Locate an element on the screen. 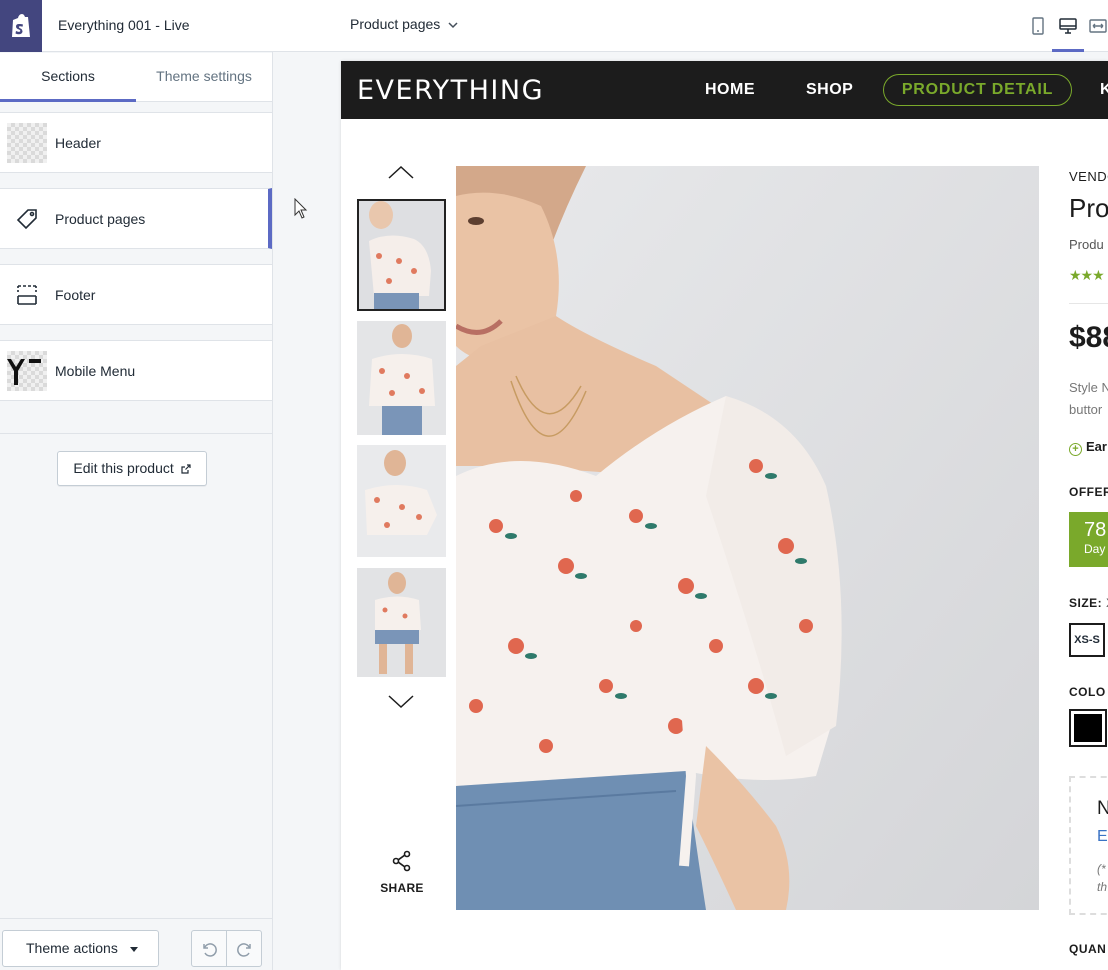  preview-toolbar: Product pages is located at coordinates (690, 26).